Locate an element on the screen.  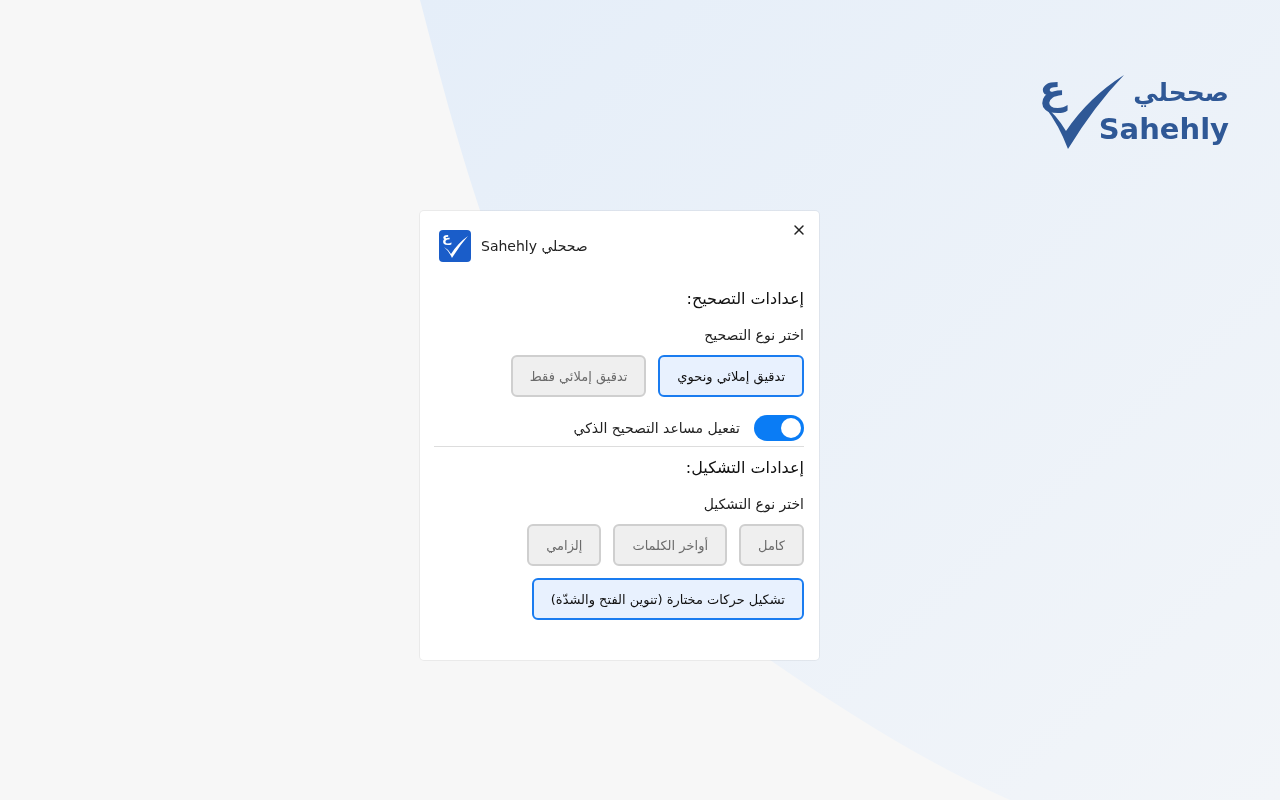
option-button: كامل is located at coordinates (771, 545).